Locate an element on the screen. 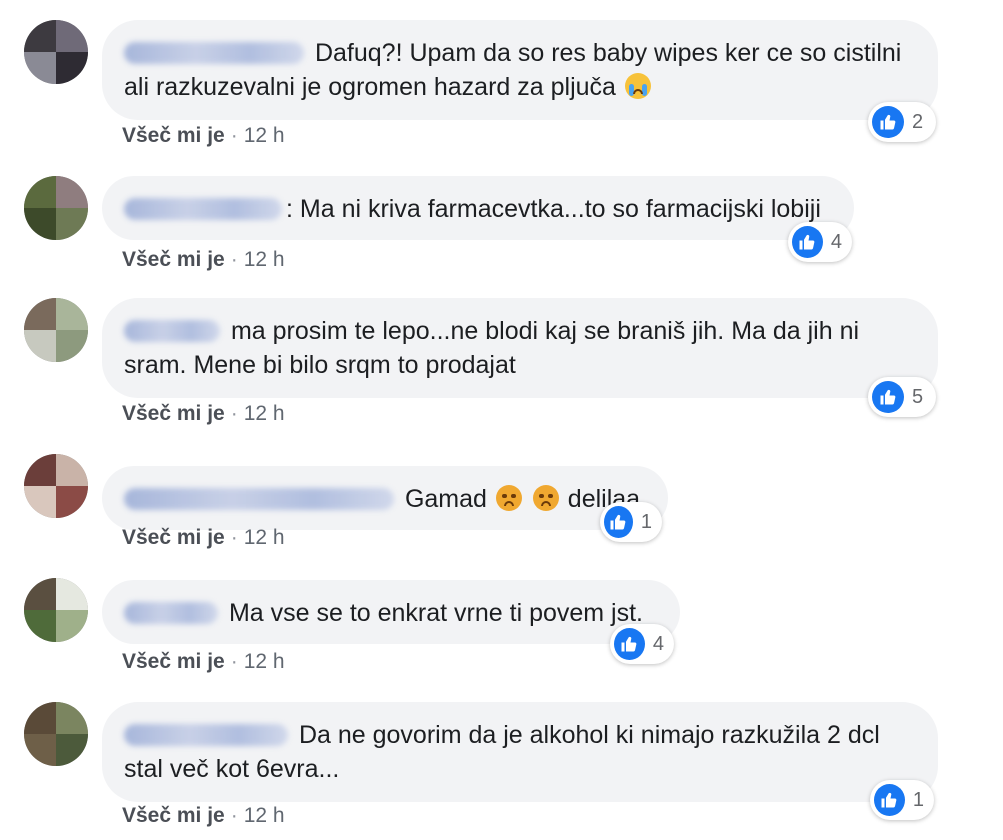 This screenshot has width=1003, height=840. reaction-number: 5 is located at coordinates (918, 396).